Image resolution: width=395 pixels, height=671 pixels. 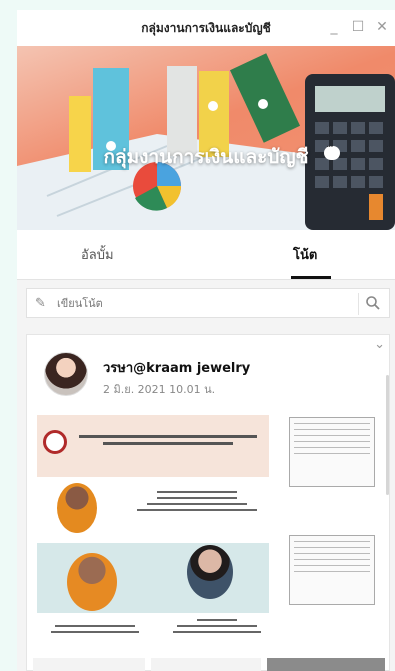 What do you see at coordinates (77, 508) in the screenshot?
I see `person-photo-icon` at bounding box center [77, 508].